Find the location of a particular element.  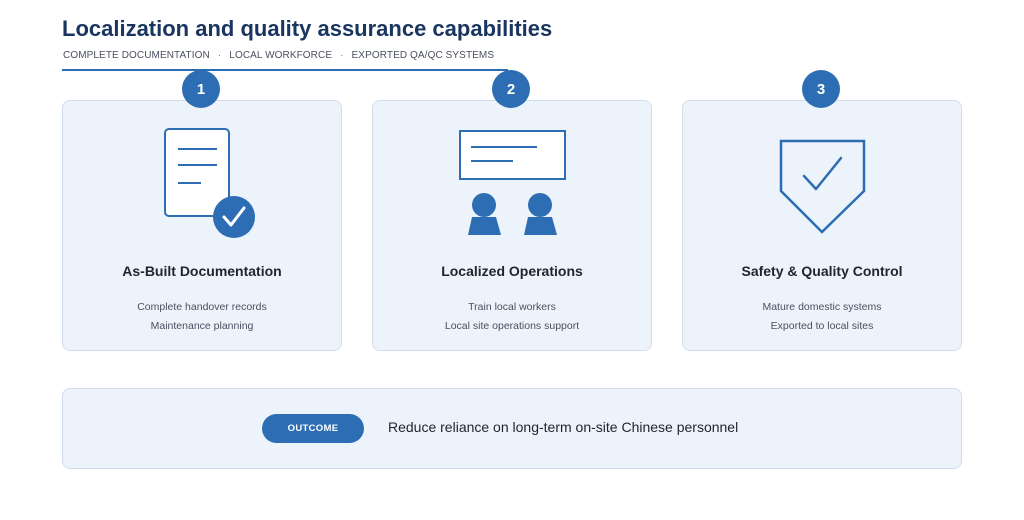

shield-check-icon is located at coordinates (822, 186).